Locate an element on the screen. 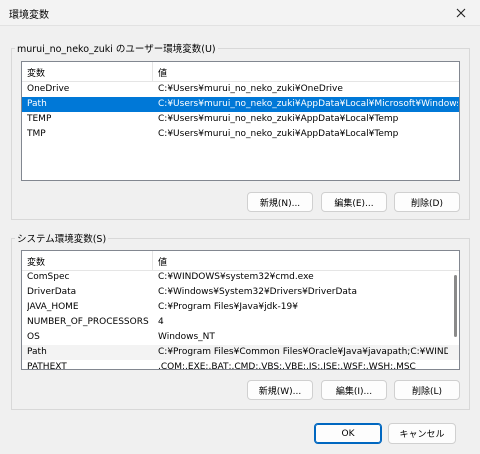 The image size is (480, 454). var-name: OneDrive is located at coordinates (48, 89).